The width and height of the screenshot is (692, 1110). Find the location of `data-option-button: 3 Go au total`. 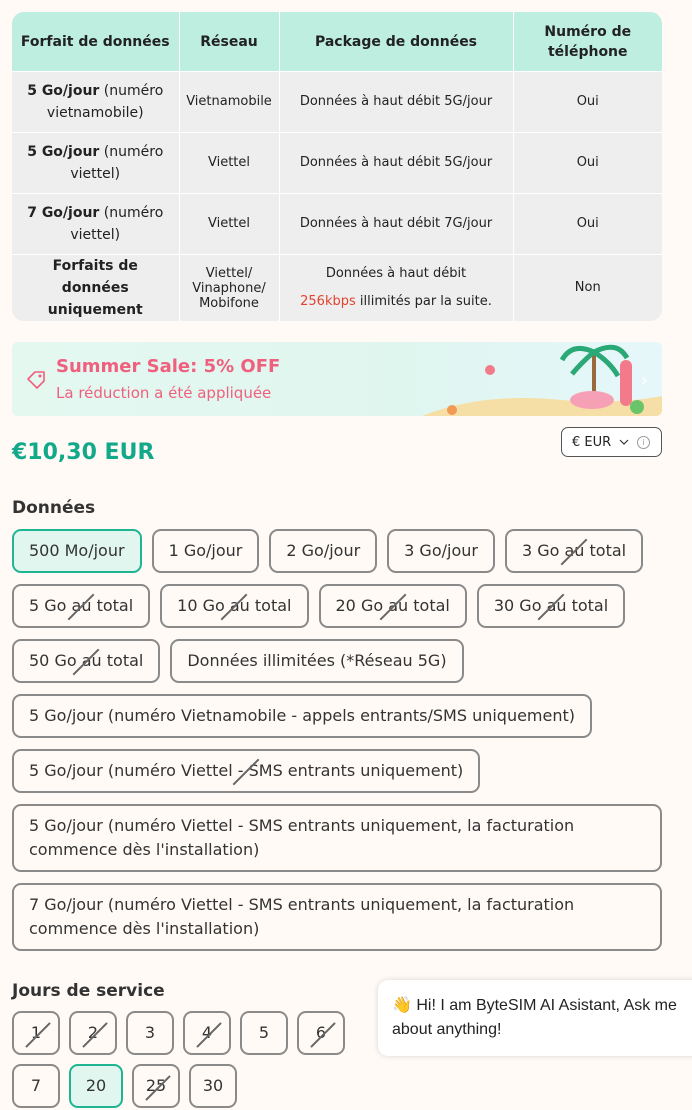

data-option-button: 3 Go au total is located at coordinates (574, 551).